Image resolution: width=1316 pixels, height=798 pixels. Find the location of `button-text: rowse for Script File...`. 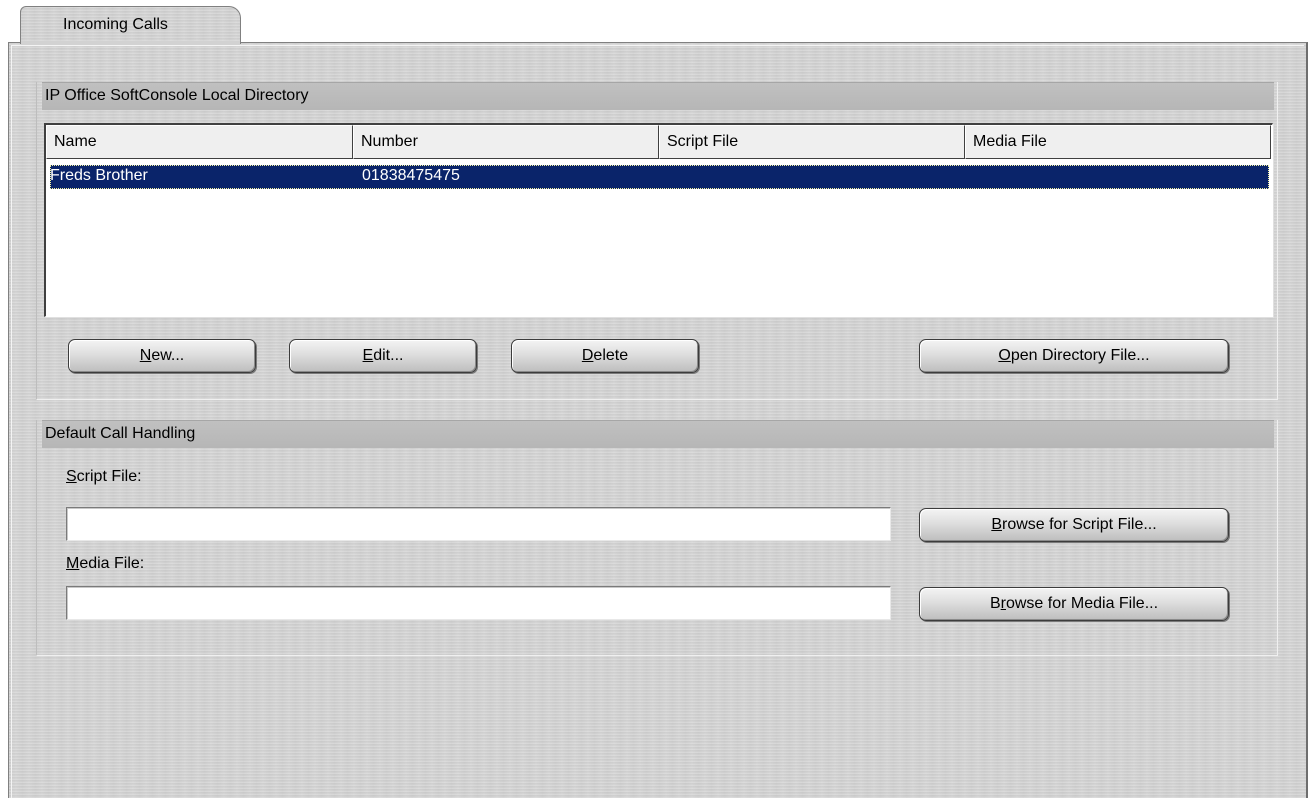

button-text: rowse for Script File... is located at coordinates (1079, 524).